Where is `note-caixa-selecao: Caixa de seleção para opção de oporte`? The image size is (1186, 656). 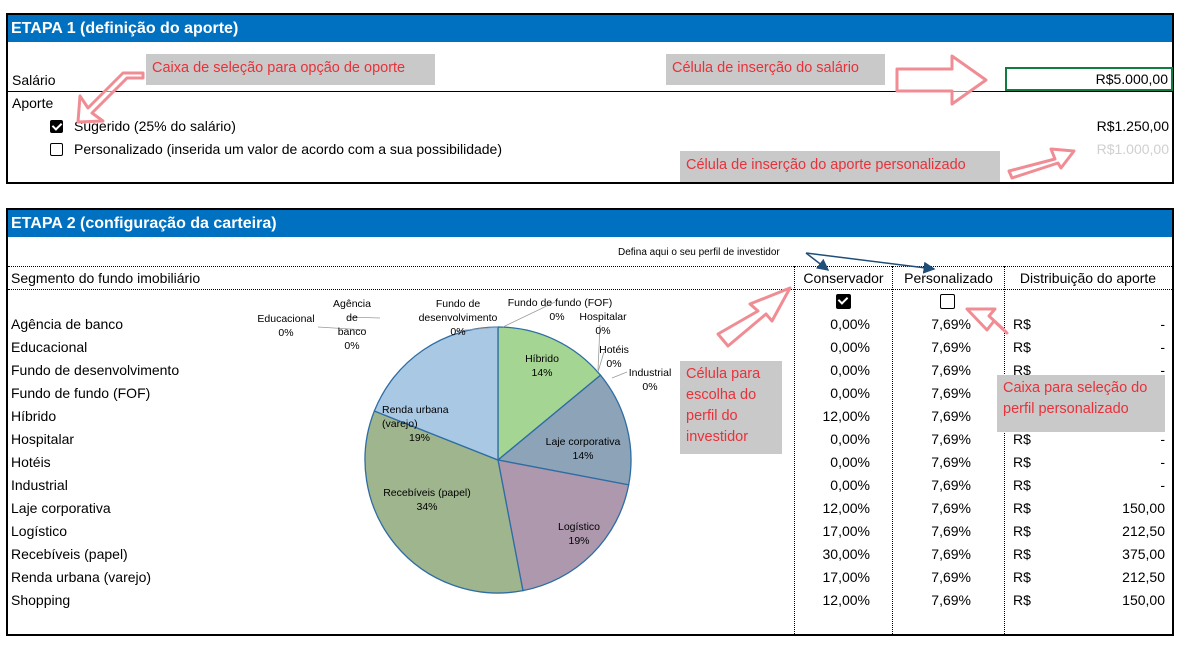 note-caixa-selecao: Caixa de seleção para opção de oporte is located at coordinates (290, 69).